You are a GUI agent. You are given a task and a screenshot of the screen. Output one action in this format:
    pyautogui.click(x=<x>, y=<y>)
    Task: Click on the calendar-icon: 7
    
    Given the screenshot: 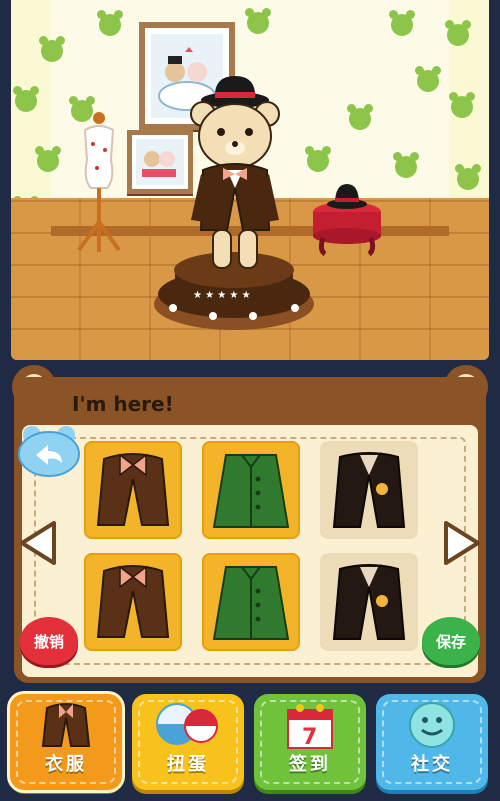 What is the action you would take?
    pyautogui.click(x=310, y=727)
    